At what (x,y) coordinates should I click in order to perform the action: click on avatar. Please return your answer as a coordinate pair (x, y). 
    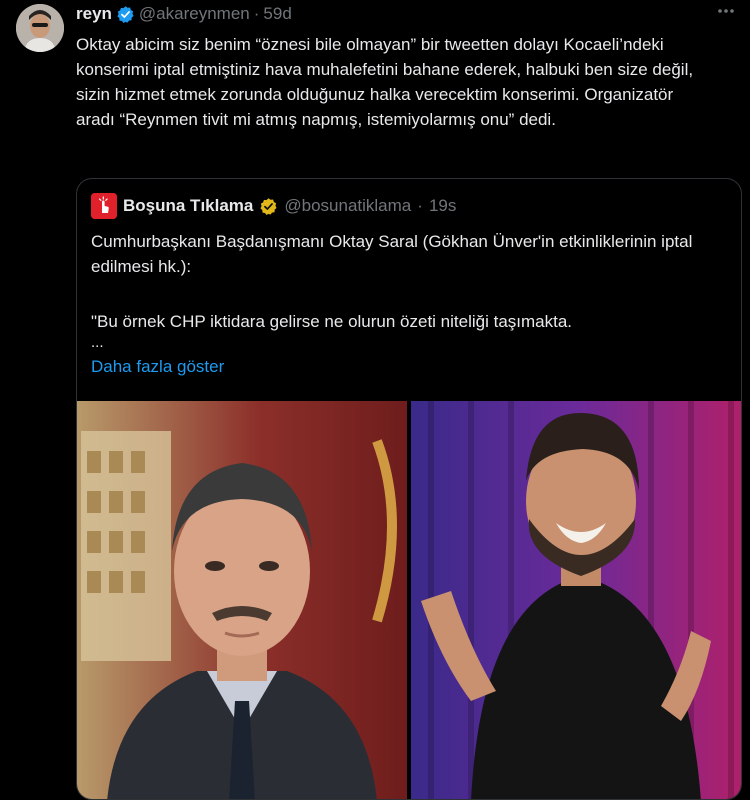
    Looking at the image, I should click on (40, 28).